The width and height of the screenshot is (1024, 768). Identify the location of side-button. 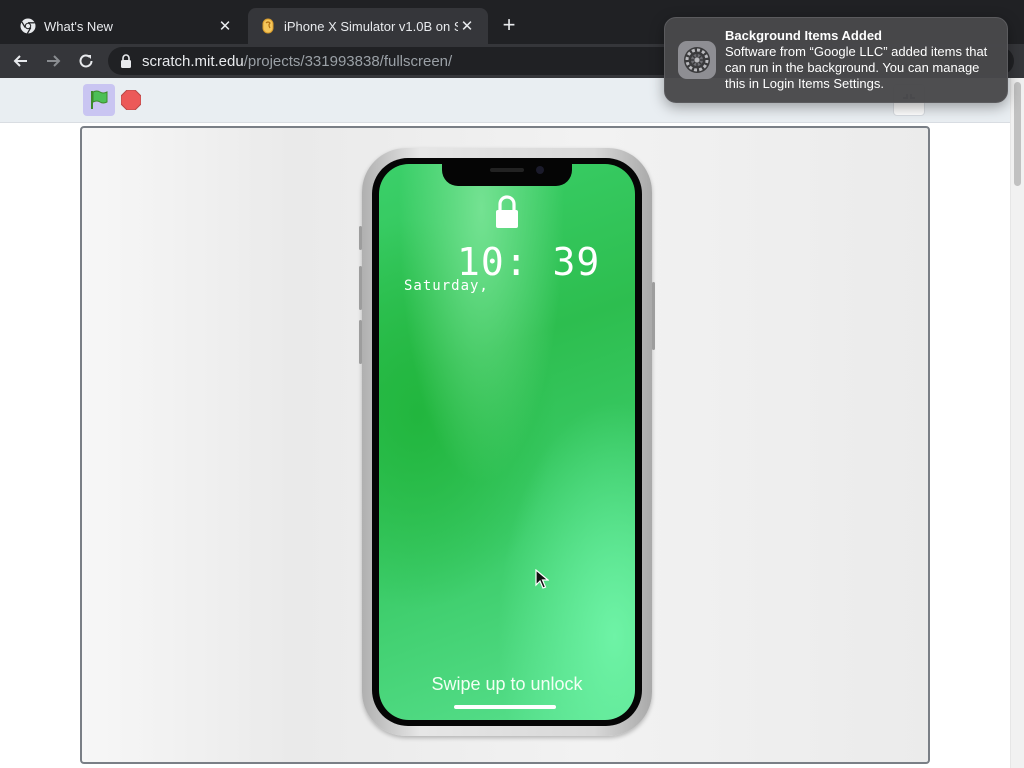
(653, 316).